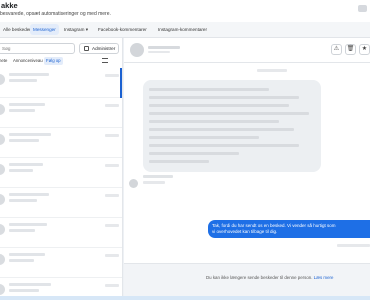 This screenshot has height=300, width=370. What do you see at coordinates (164, 47) in the screenshot?
I see `contact-name` at bounding box center [164, 47].